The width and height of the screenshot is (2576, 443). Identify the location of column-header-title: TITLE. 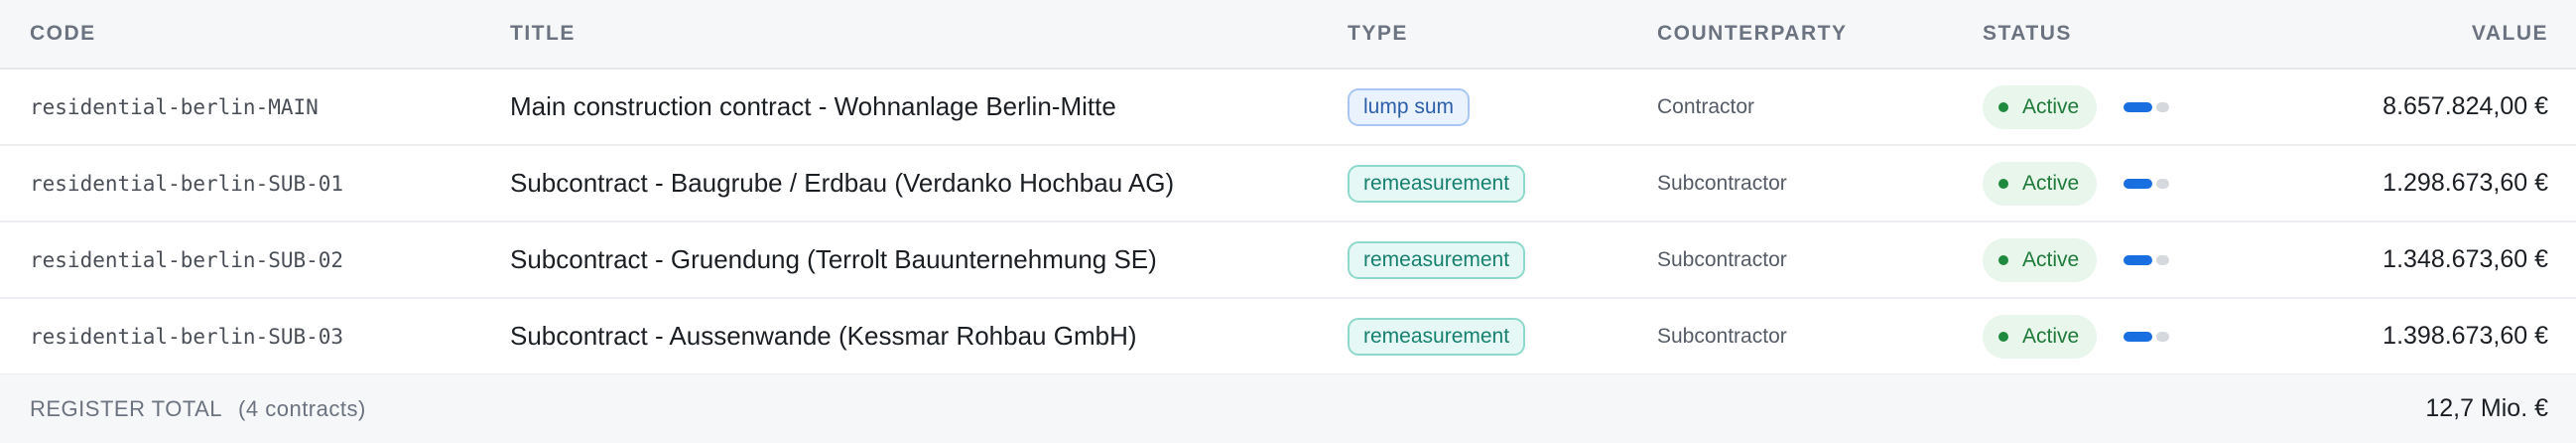
(543, 34).